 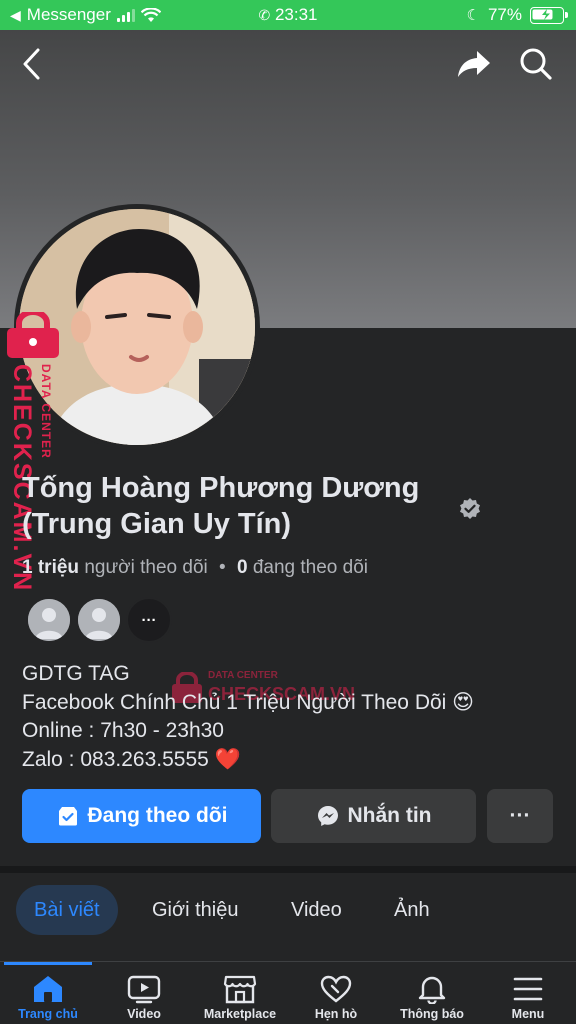 I want to click on tab-photos: Ảnh, so click(x=412, y=910).